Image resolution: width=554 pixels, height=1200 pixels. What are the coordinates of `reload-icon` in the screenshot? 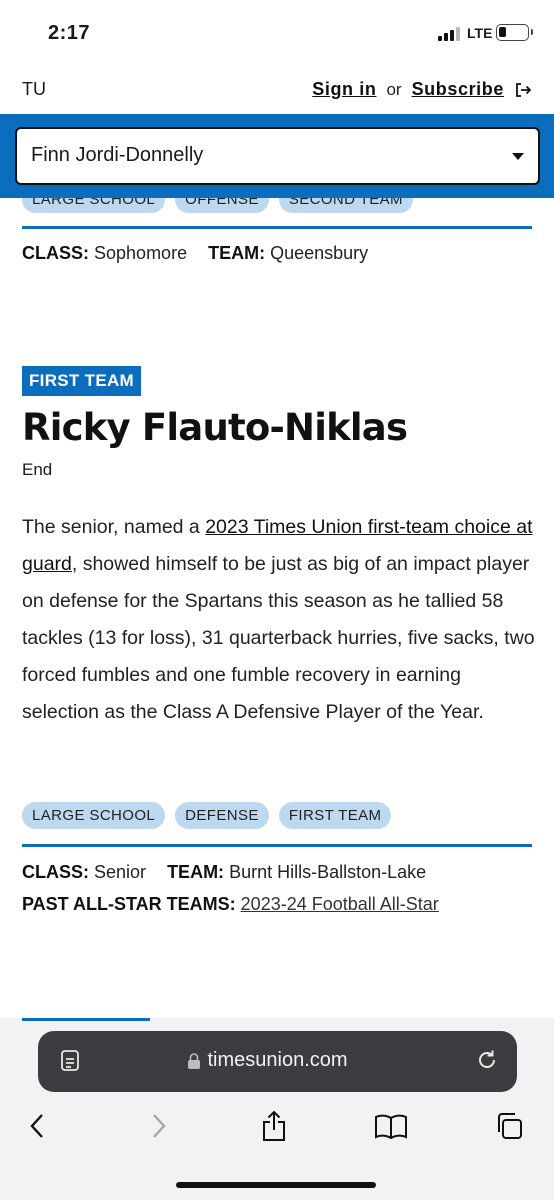 It's located at (487, 1060).